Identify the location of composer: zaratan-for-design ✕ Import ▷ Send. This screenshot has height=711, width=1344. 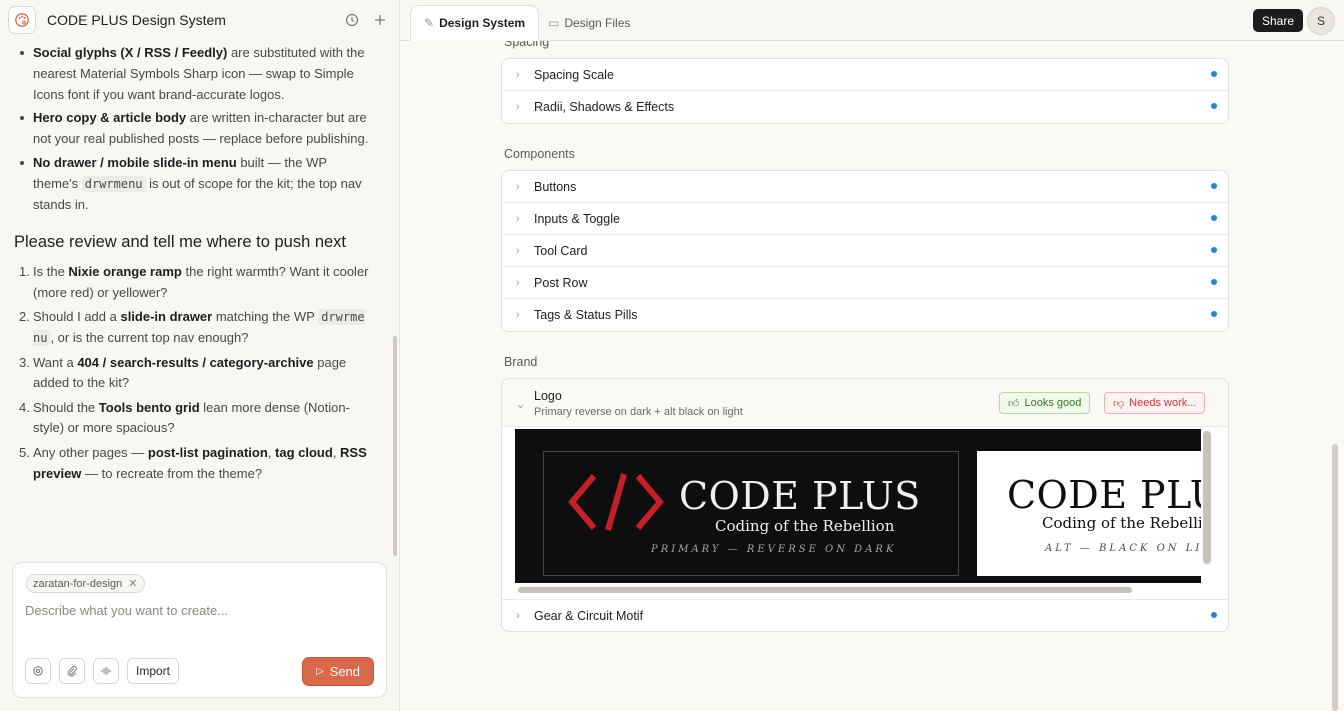
(199, 630).